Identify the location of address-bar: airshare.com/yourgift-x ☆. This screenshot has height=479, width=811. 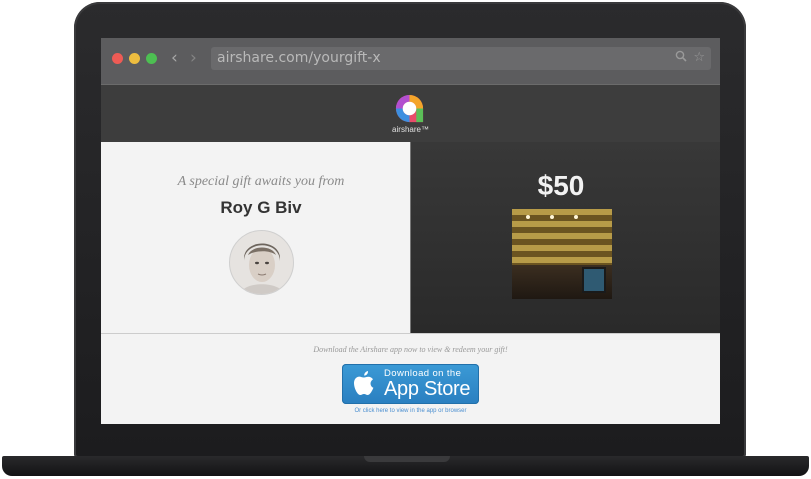
(461, 58).